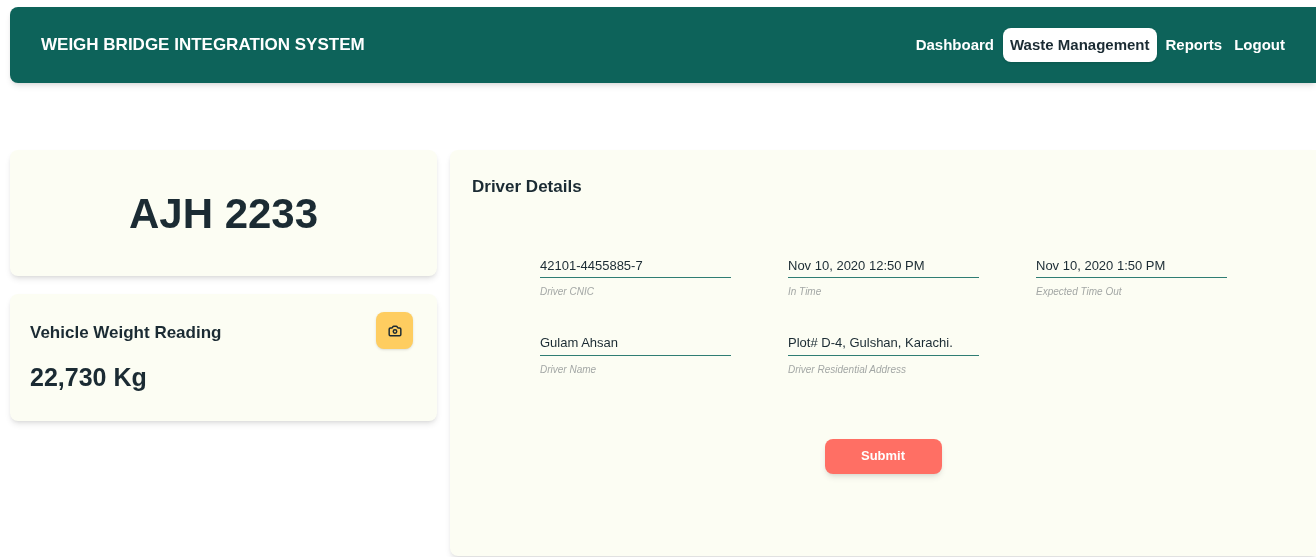 Image resolution: width=1316 pixels, height=557 pixels. I want to click on text-field: Gulam Ahsan, so click(635, 344).